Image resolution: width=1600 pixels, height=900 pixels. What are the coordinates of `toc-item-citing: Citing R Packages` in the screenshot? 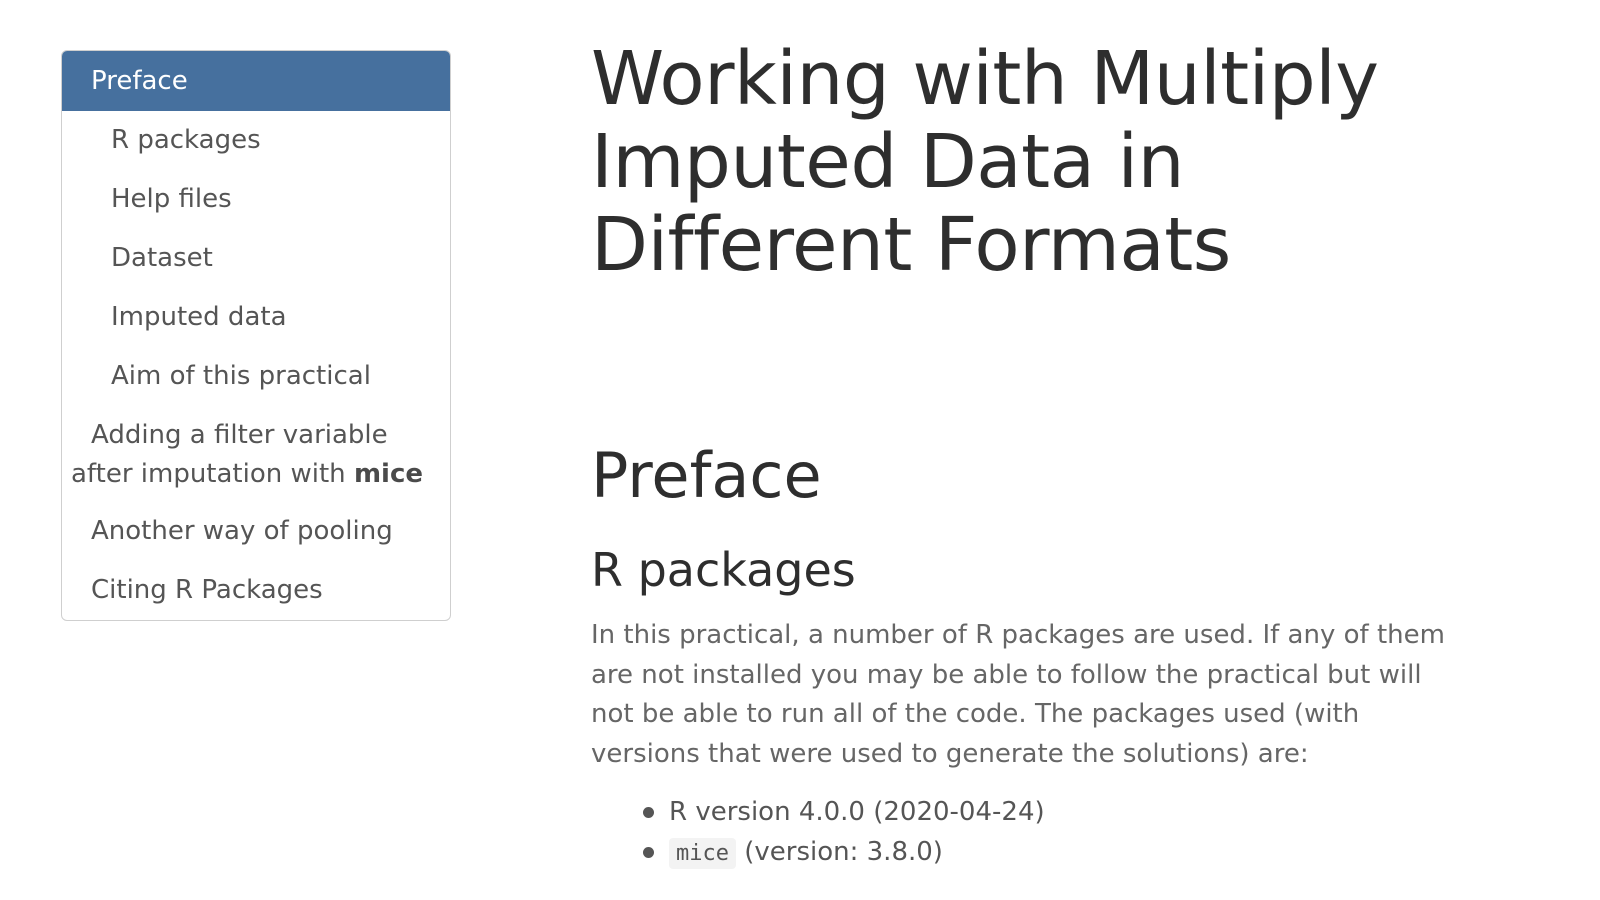 It's located at (256, 590).